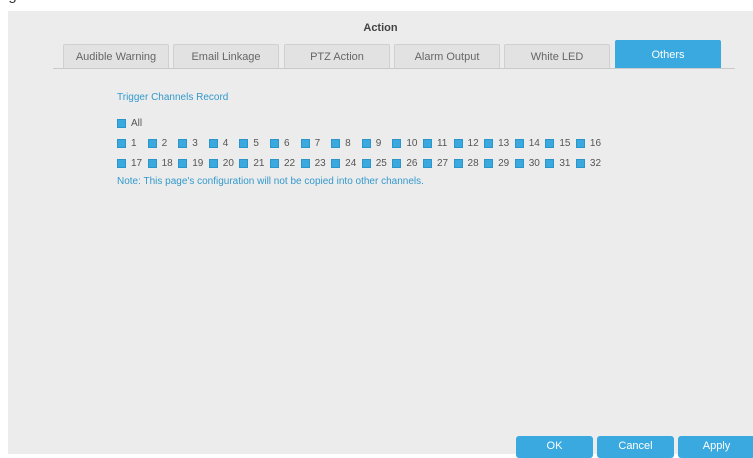  I want to click on checkbox-channel-22: 22, so click(285, 163).